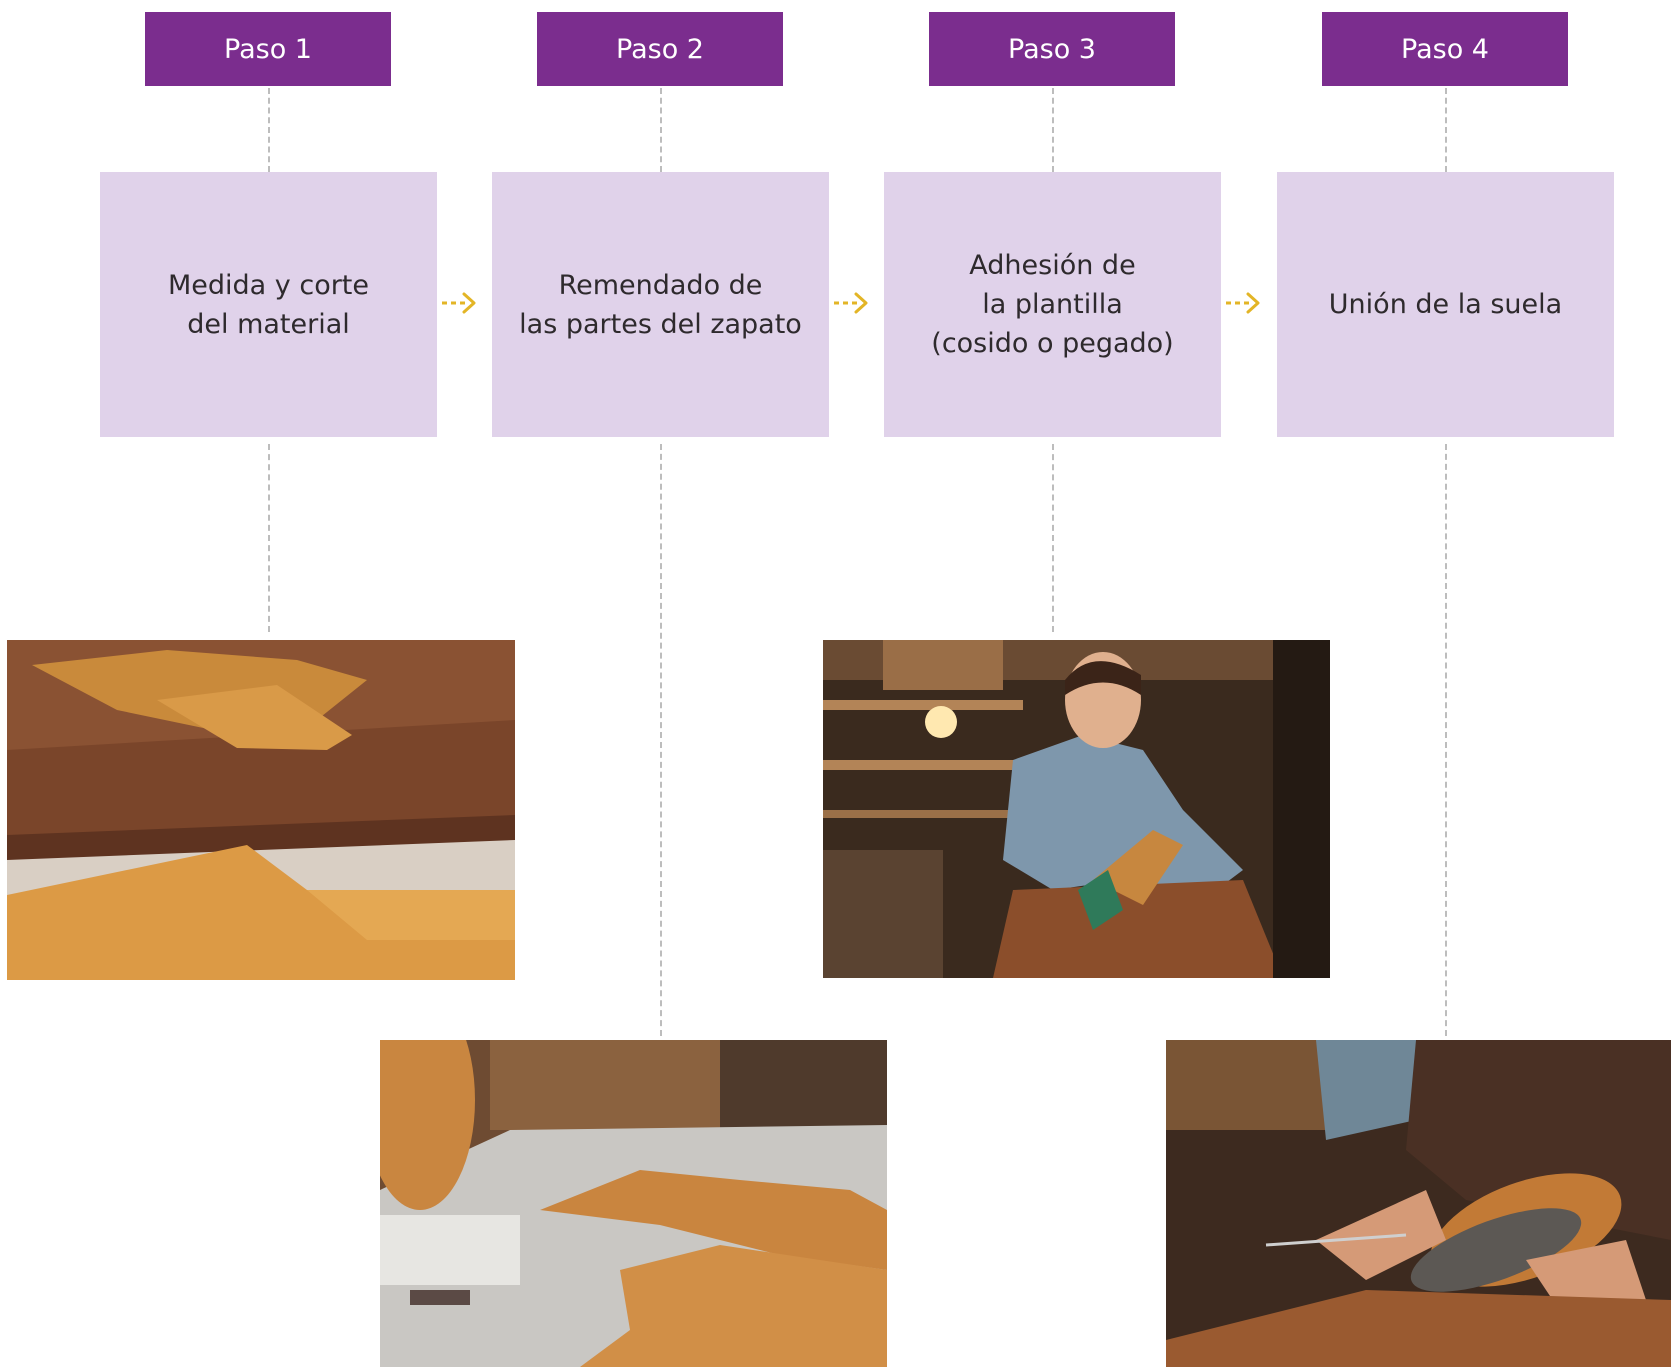 The height and width of the screenshot is (1367, 1671). Describe the element at coordinates (660, 285) in the screenshot. I see `step-2-line-1: Remendado de` at that location.